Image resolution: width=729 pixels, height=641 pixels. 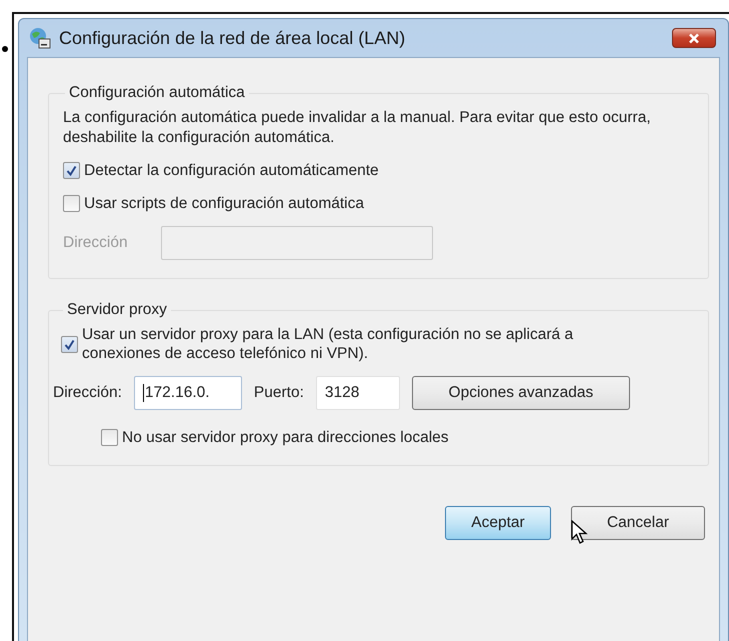 I want to click on description-text: La configuración automática puede invalidar a la manual. Para evitar que esto ocurra, deshabilite la configuración automática., so click(x=357, y=128).